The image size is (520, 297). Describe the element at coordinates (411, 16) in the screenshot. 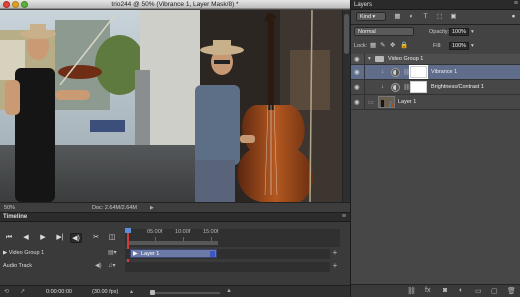

I see `adjustment-filter-icon: ◐` at that location.